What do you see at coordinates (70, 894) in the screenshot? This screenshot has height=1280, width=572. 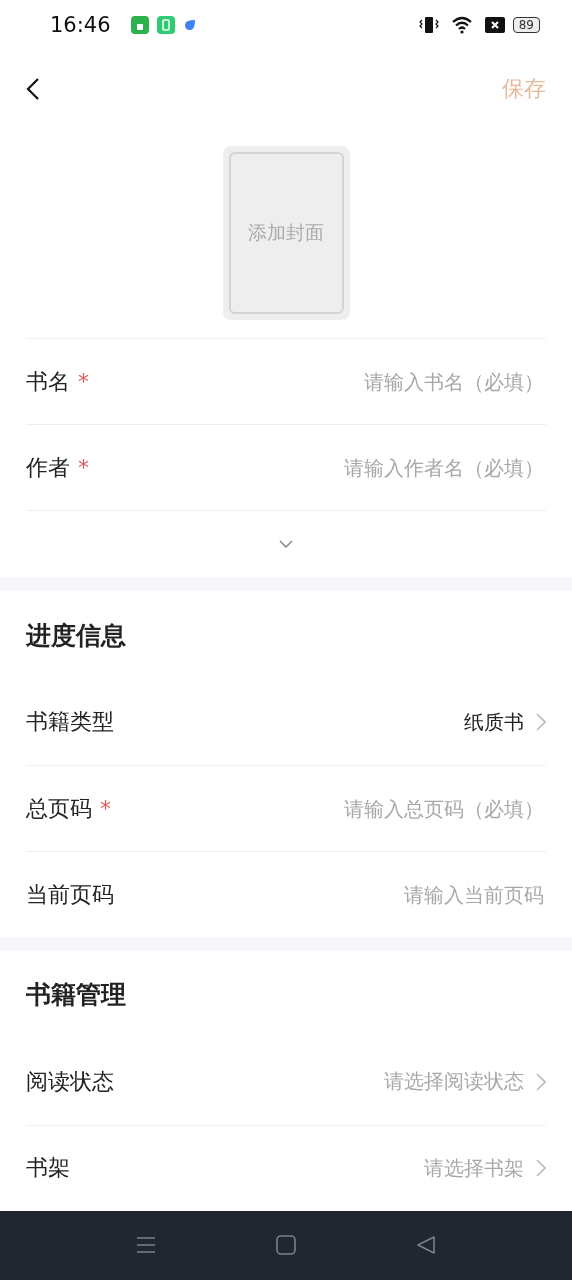 I see `field-label: 当前页码` at bounding box center [70, 894].